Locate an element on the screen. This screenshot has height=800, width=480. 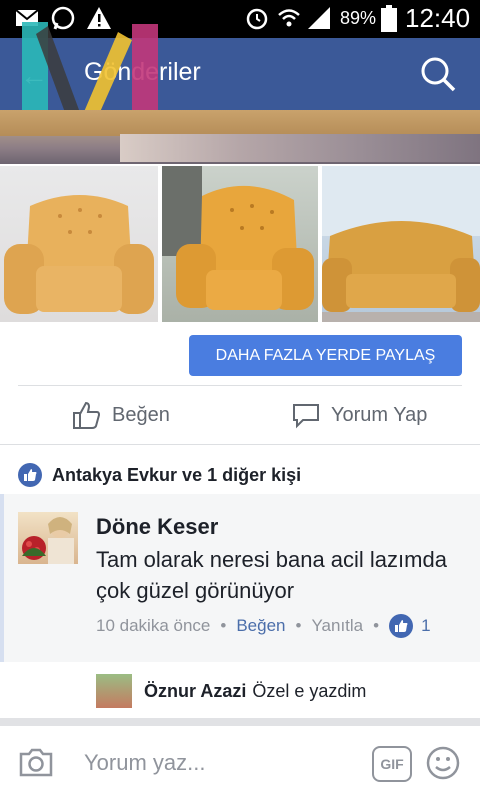
comment-button: Yorum Yap is located at coordinates (359, 415).